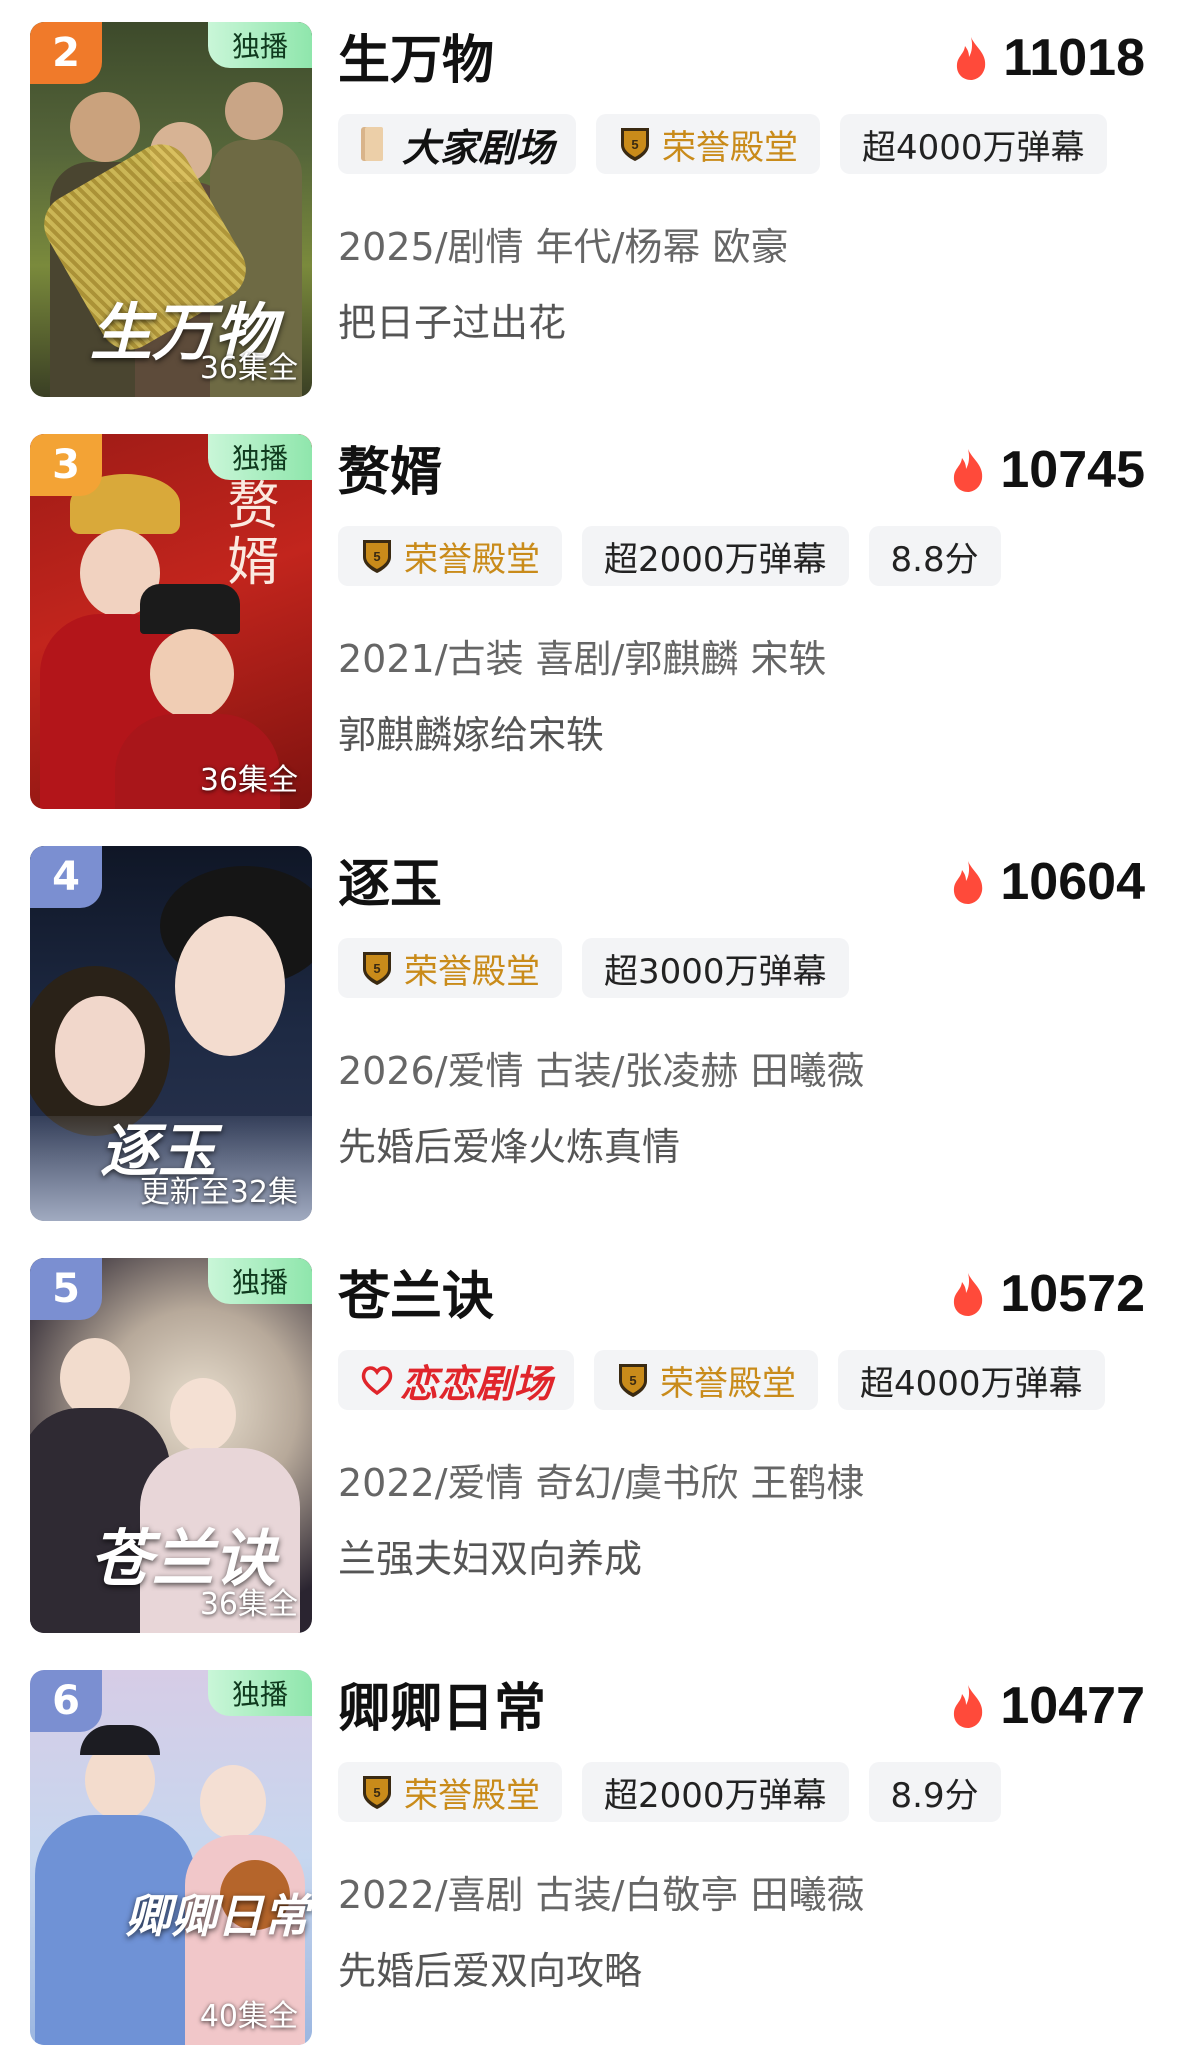 The image size is (1179, 2050). I want to click on tag-dajia-theater: 大家剧场, so click(457, 144).